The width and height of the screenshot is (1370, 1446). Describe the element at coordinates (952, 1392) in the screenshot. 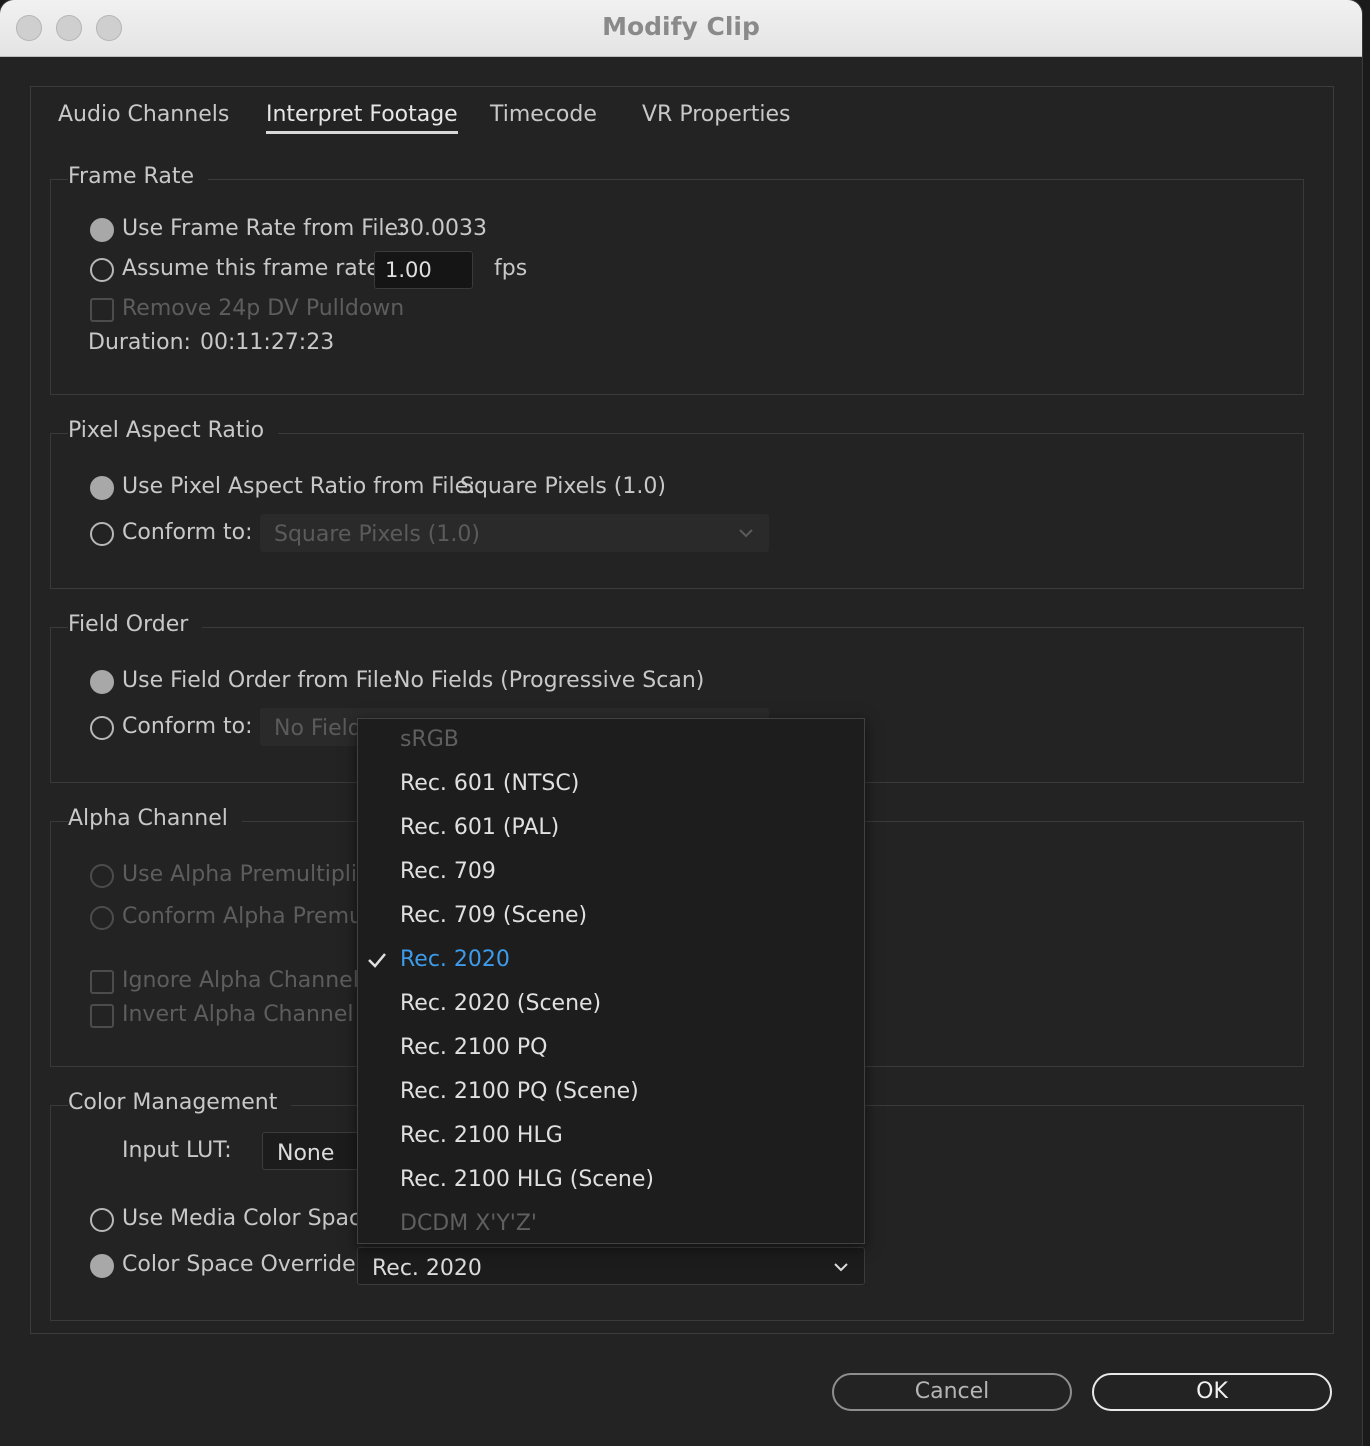

I see `cancel-button: Cancel` at that location.